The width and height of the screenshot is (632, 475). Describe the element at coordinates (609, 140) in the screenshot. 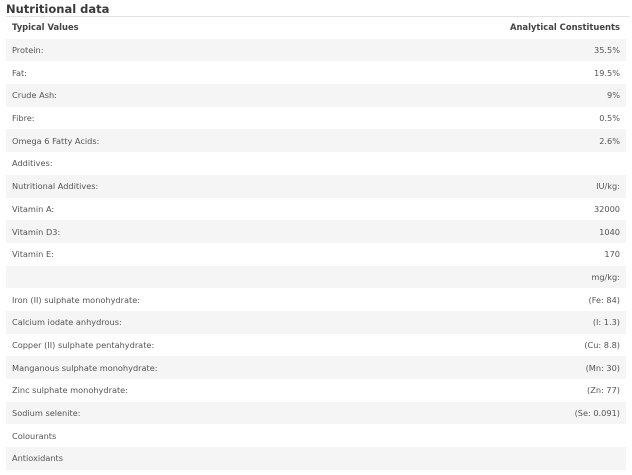

I see `row-value: 2.6%` at that location.